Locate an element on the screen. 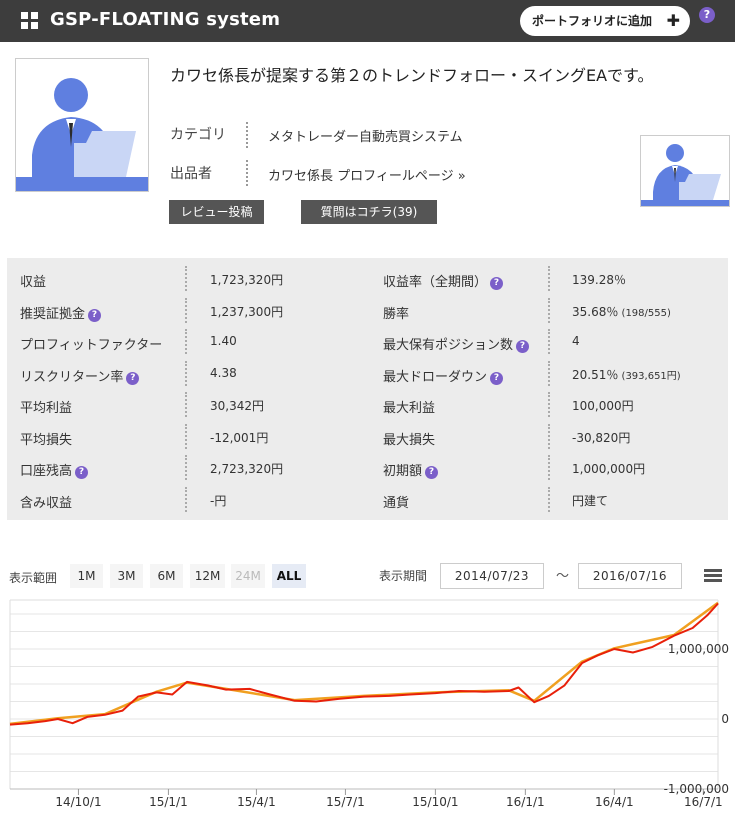  stat-label: 推奨証拠金? is located at coordinates (61, 312).